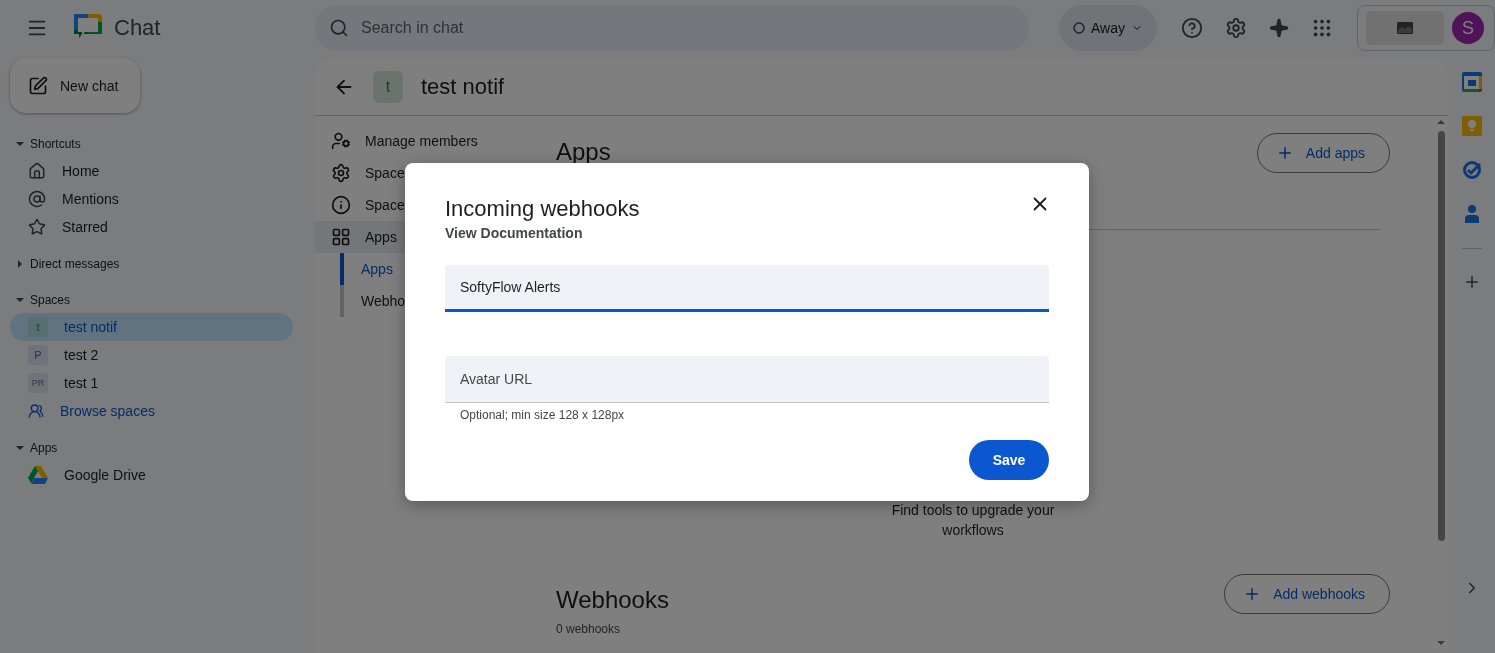 This screenshot has width=1495, height=653. I want to click on space-title: test notif, so click(463, 86).